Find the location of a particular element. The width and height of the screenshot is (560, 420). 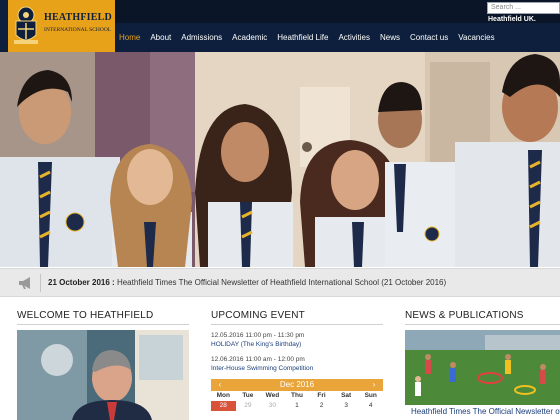

weekday-label: Wed is located at coordinates (272, 395).